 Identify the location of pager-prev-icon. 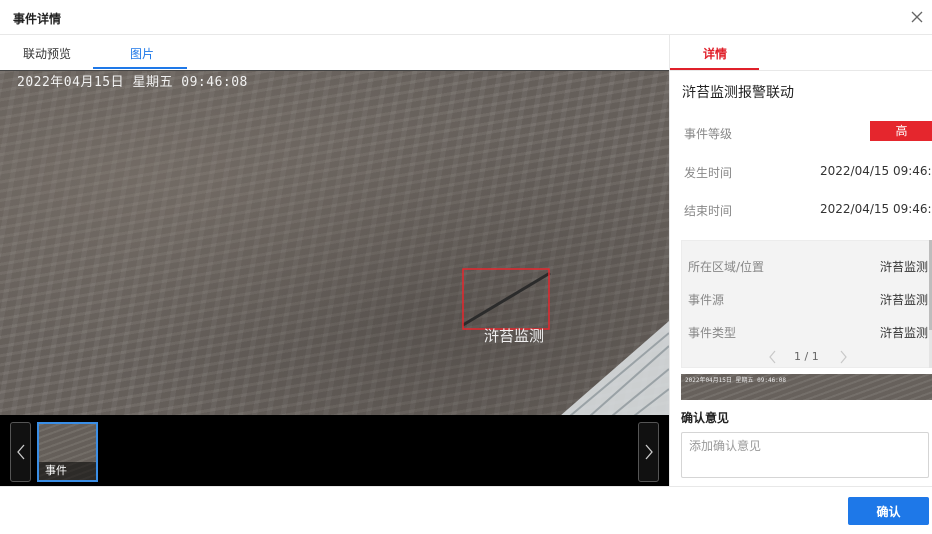
(773, 357).